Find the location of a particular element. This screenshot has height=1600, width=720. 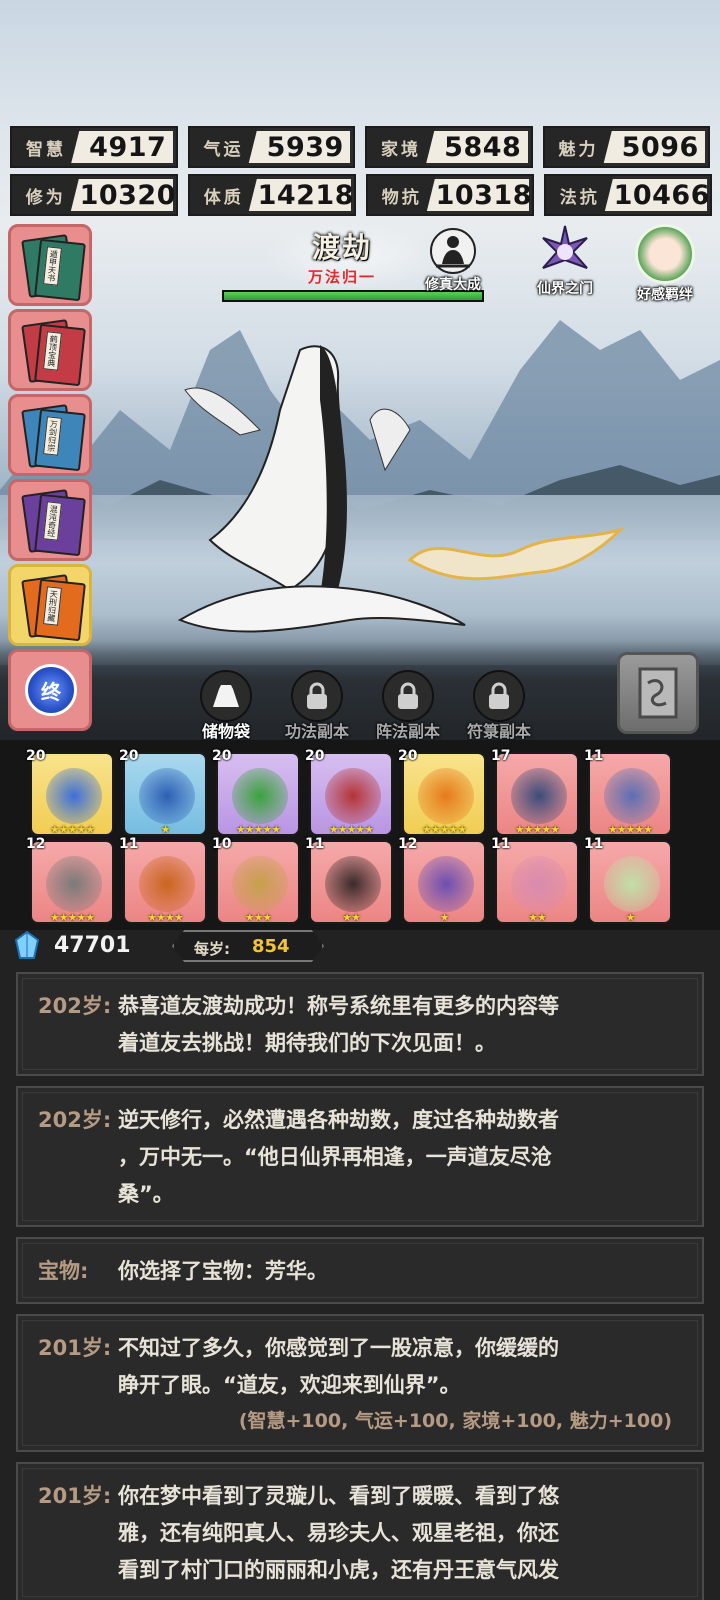

inventory-slot: 10 ★★★ is located at coordinates (256, 880).